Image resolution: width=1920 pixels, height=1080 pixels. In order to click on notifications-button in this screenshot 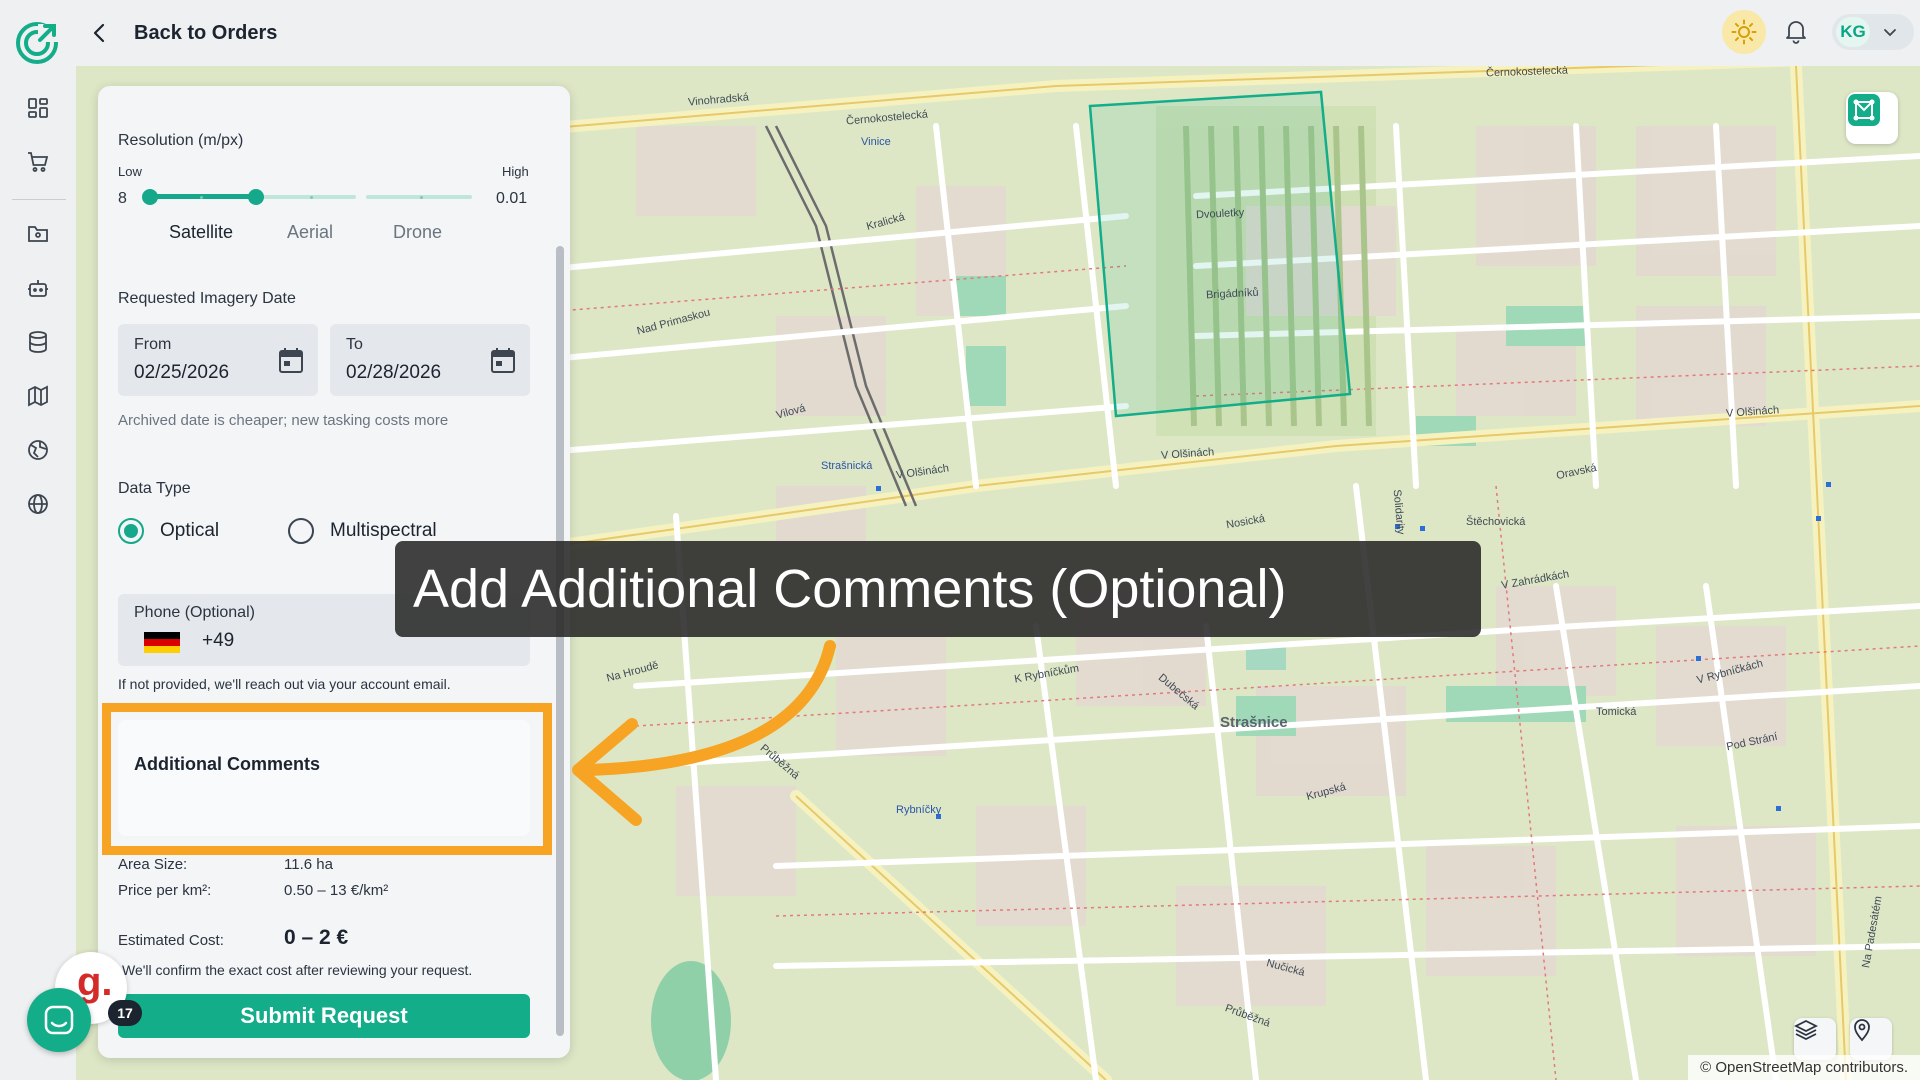, I will do `click(1796, 31)`.